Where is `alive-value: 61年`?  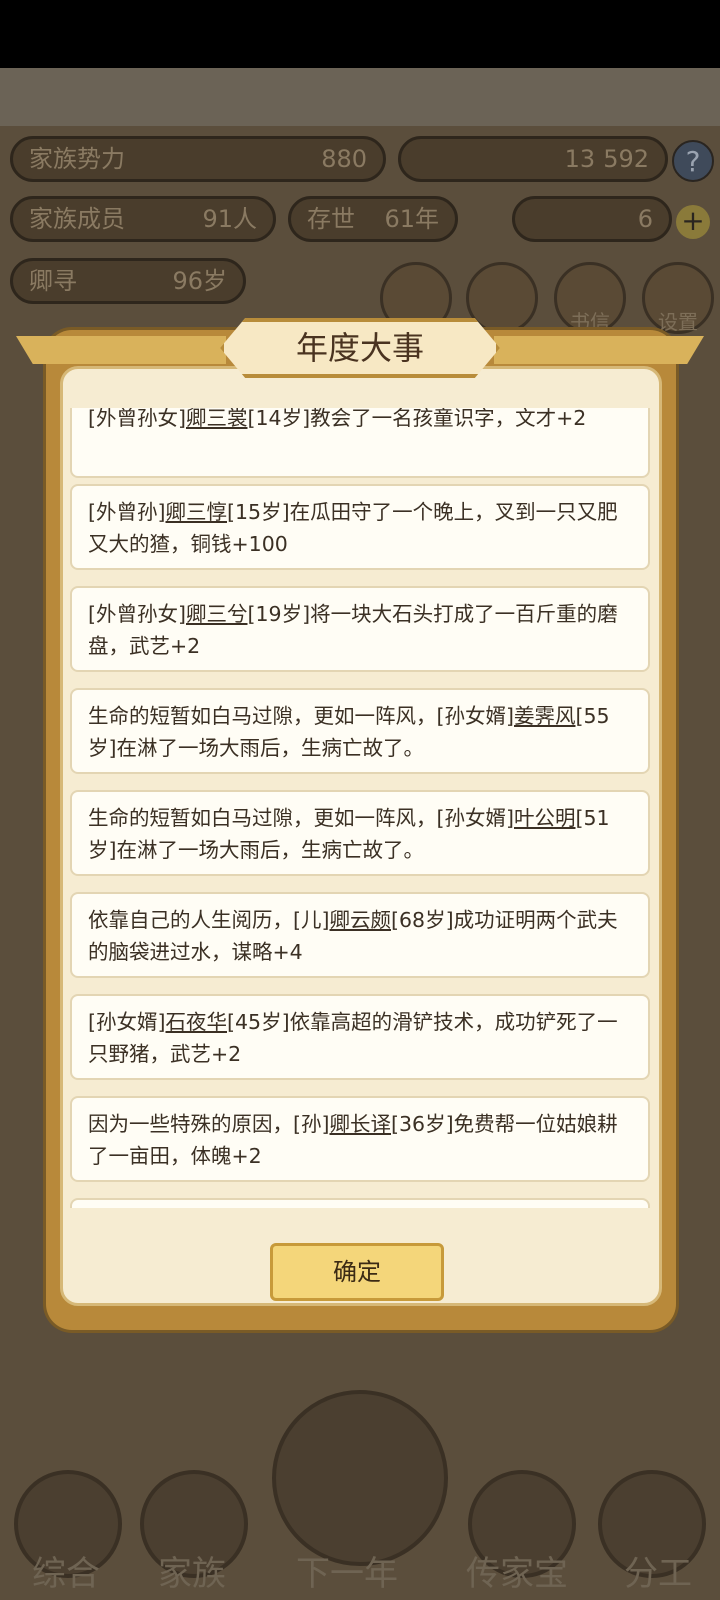
alive-value: 61年 is located at coordinates (411, 219).